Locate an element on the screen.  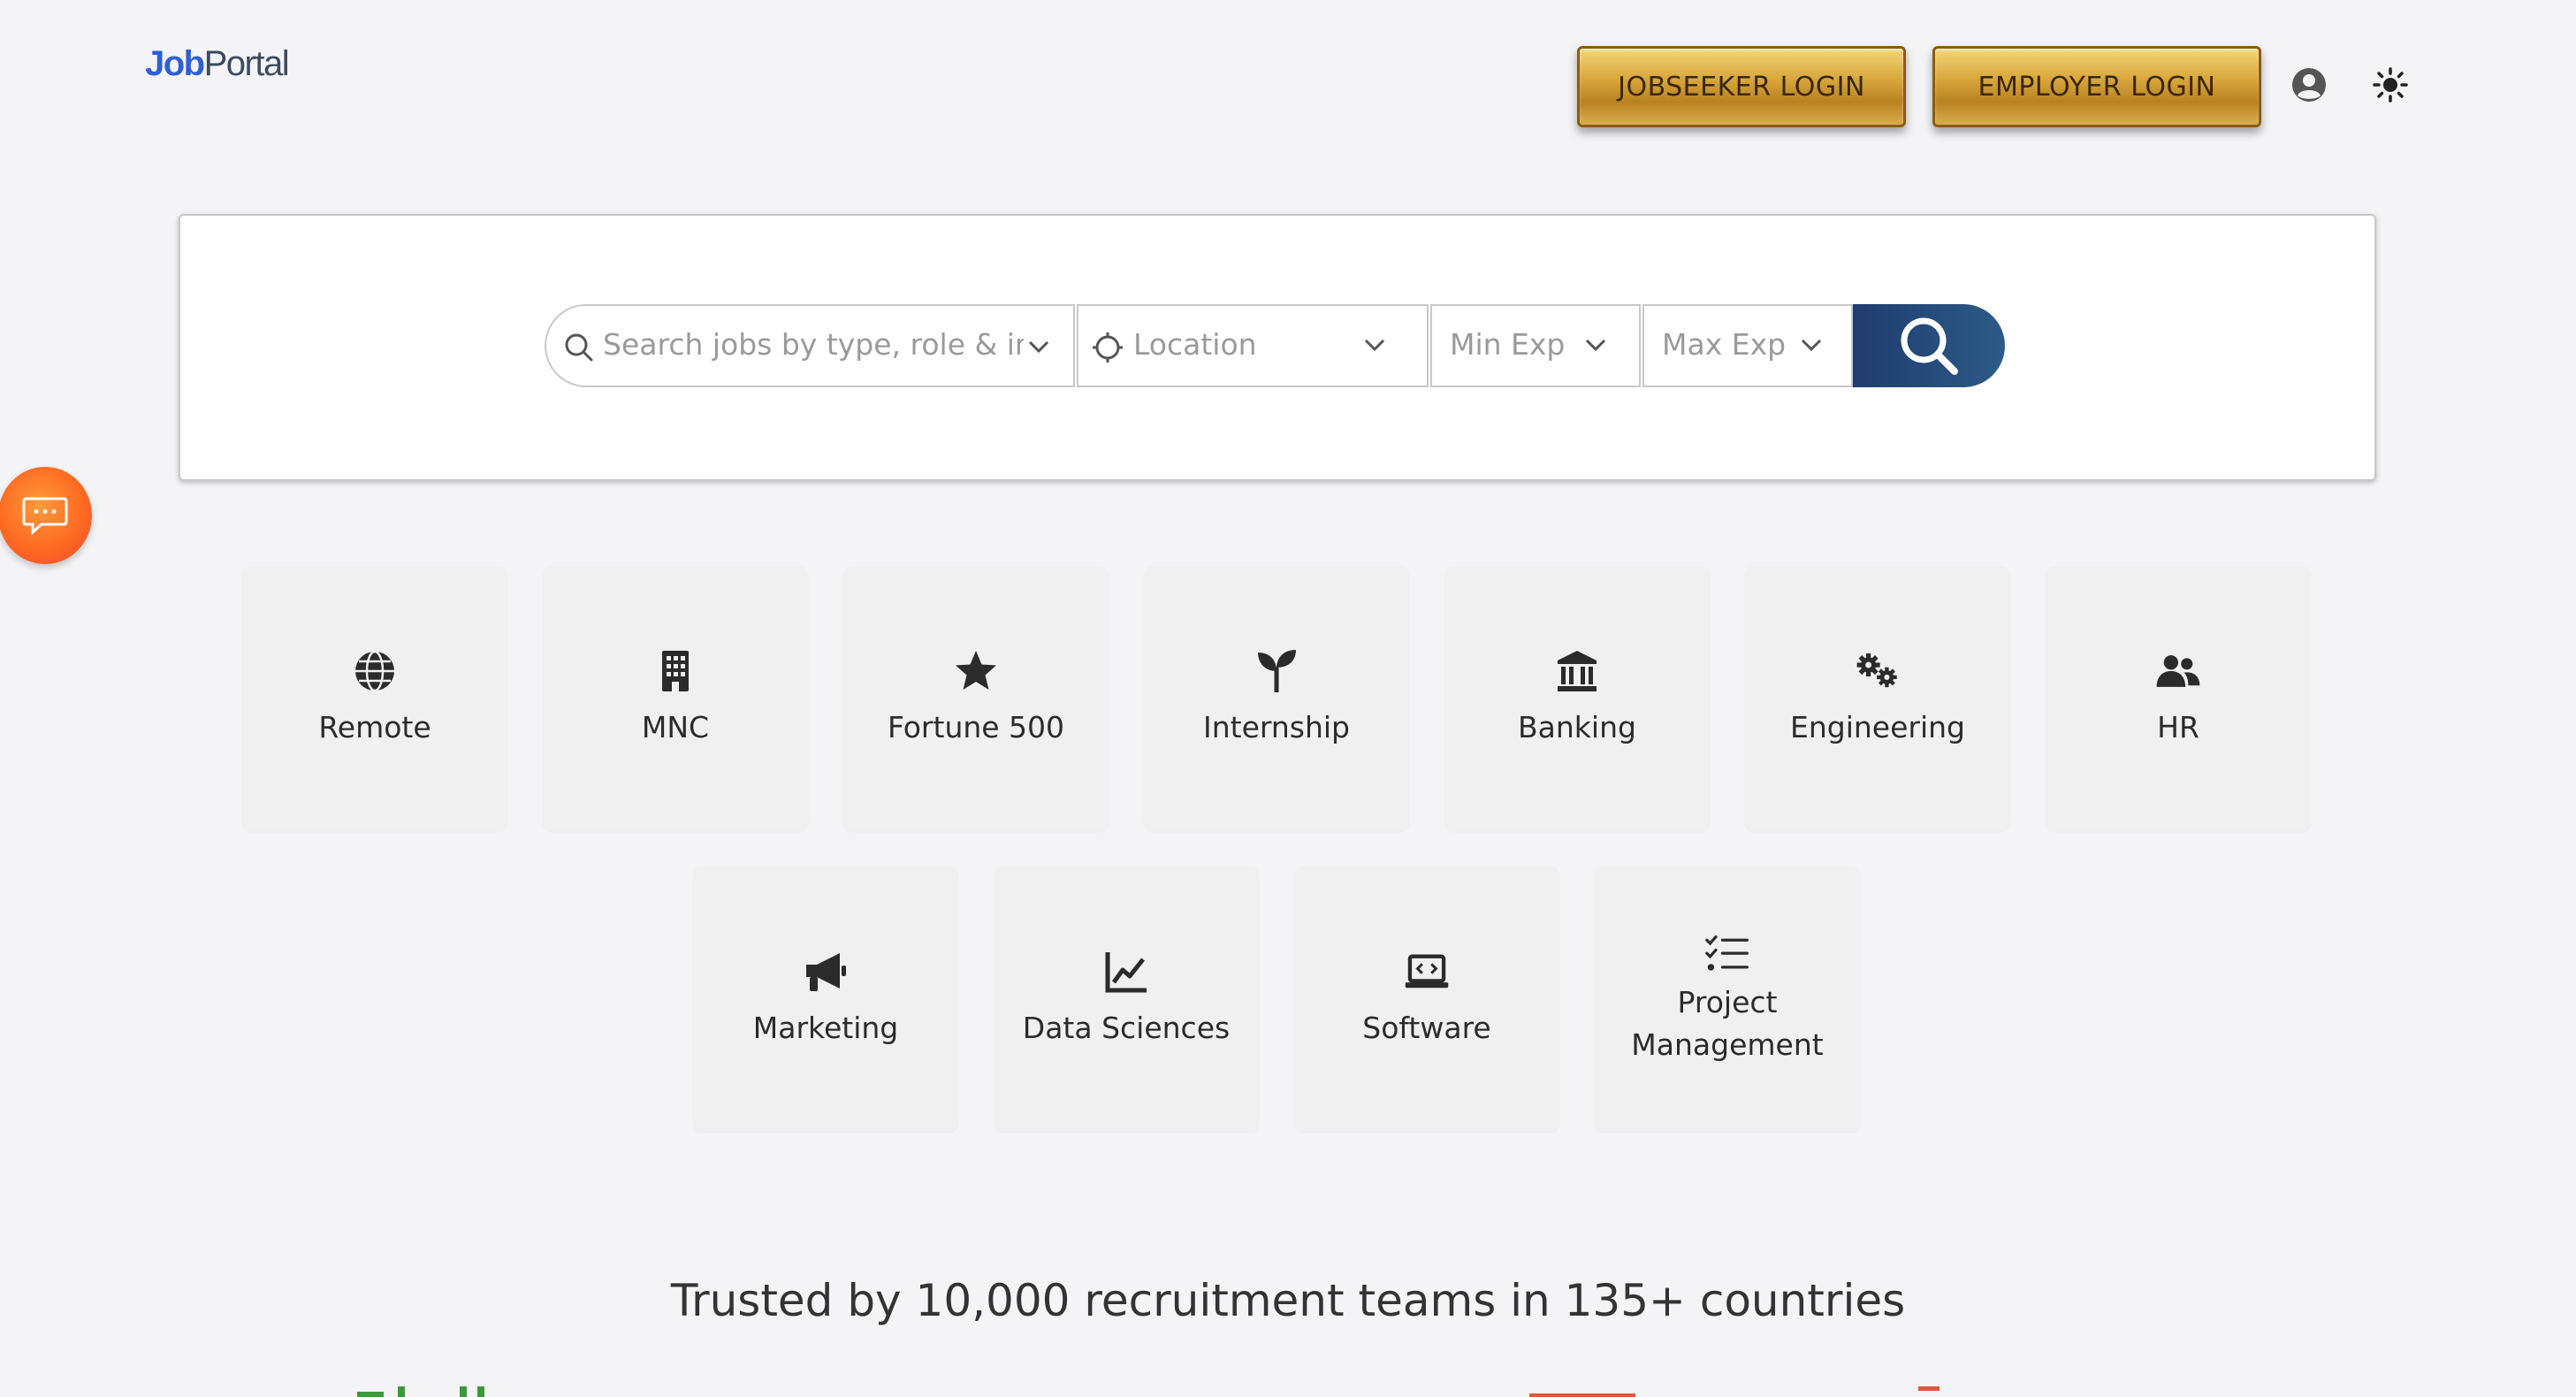
user-circle-icon is located at coordinates (2309, 85).